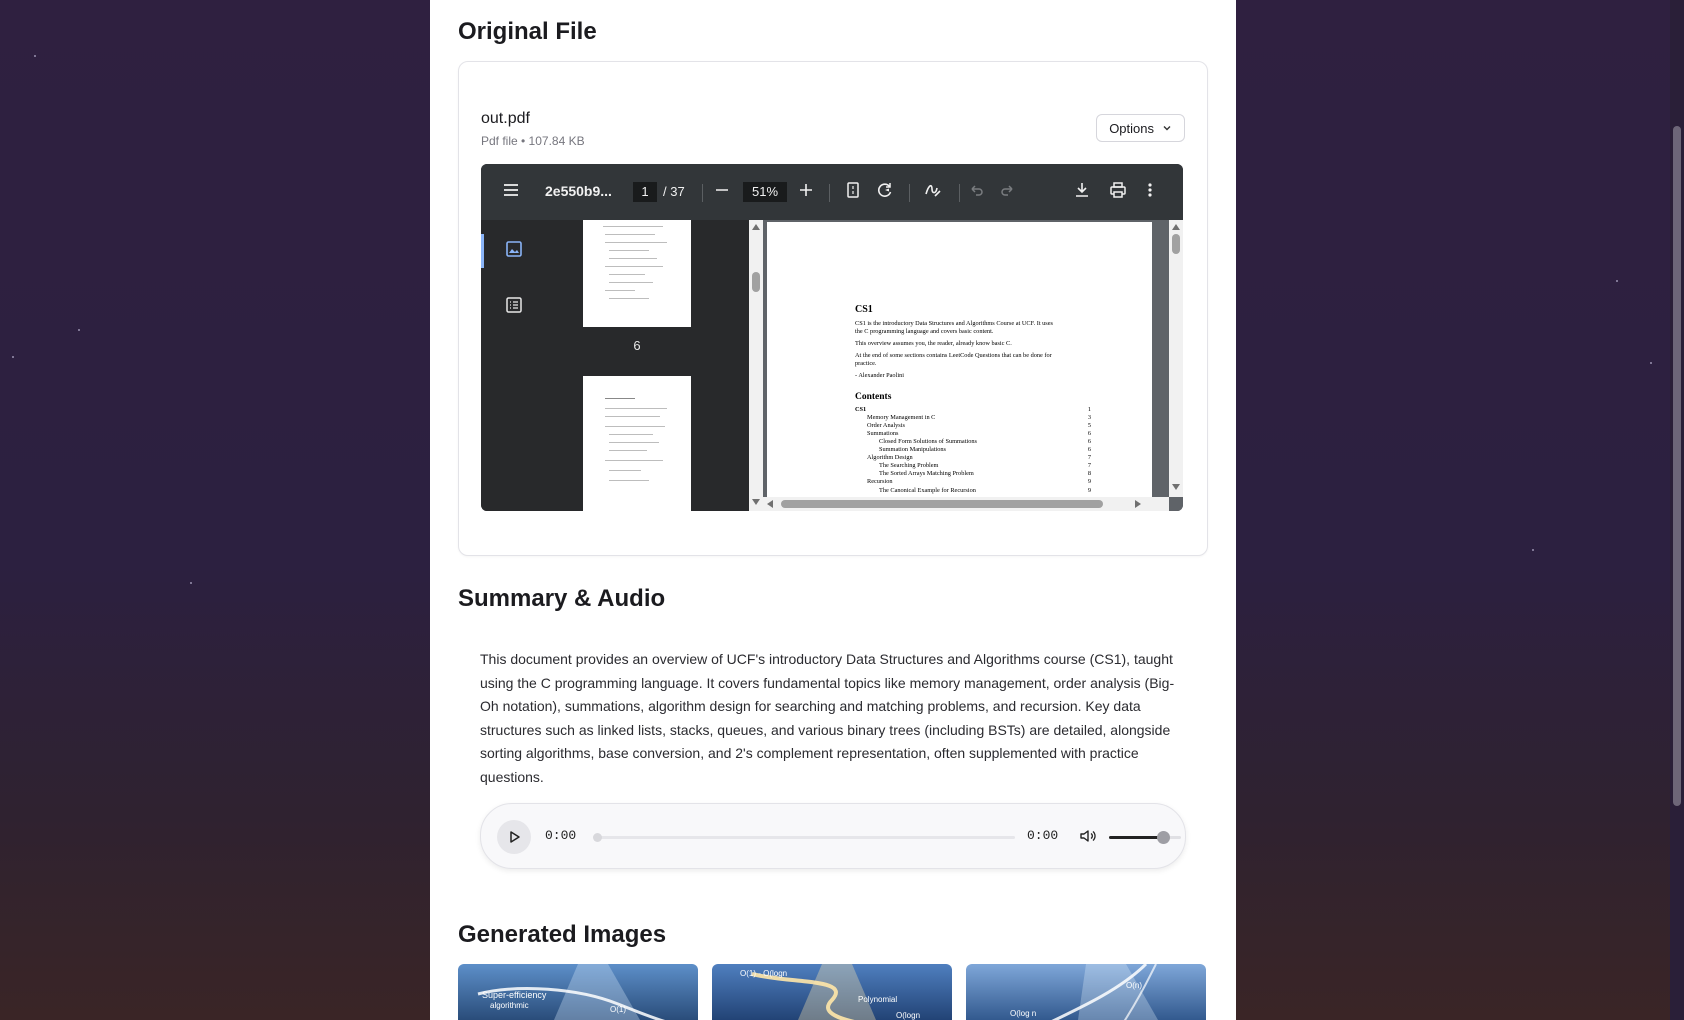 This screenshot has height=1020, width=1684. Describe the element at coordinates (514, 995) in the screenshot. I see `image-text: Super-efficiency` at that location.